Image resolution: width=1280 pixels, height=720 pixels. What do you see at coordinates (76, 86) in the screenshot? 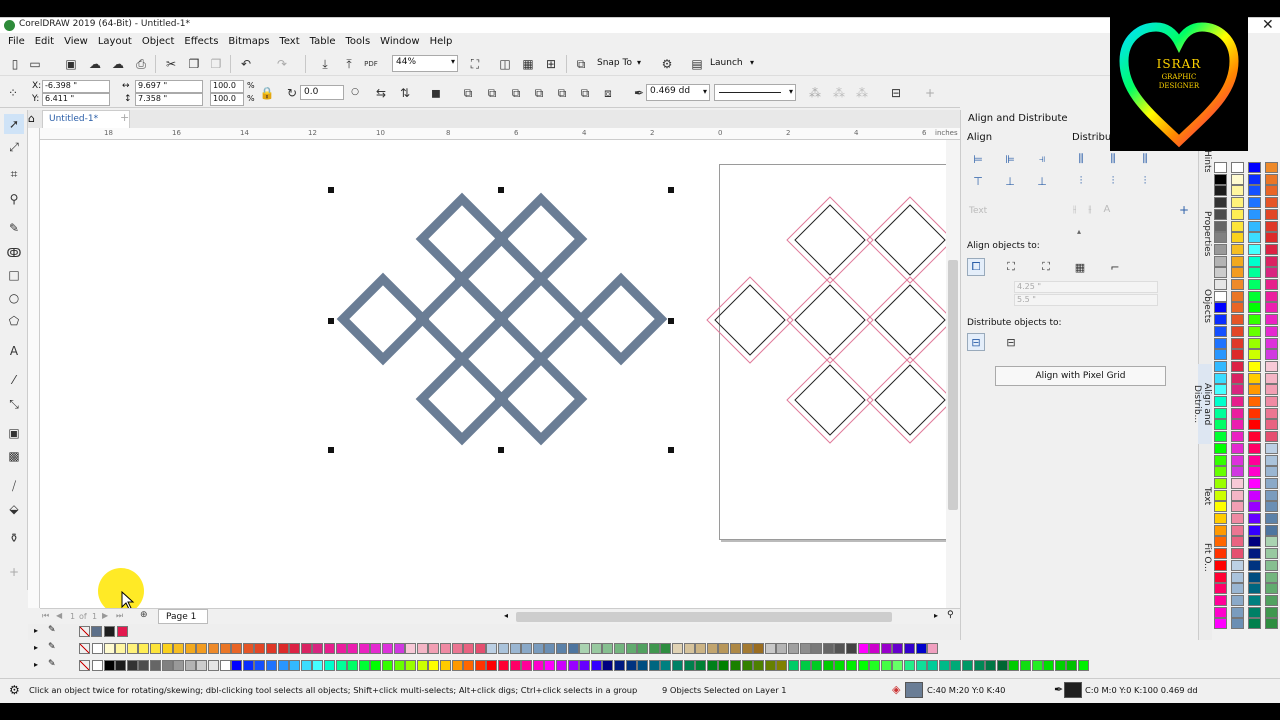
I see `x-position-field: -6.398 "` at bounding box center [76, 86].